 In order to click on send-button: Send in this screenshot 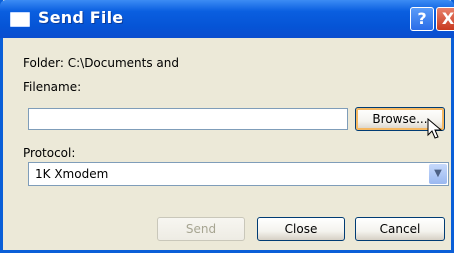, I will do `click(201, 229)`.